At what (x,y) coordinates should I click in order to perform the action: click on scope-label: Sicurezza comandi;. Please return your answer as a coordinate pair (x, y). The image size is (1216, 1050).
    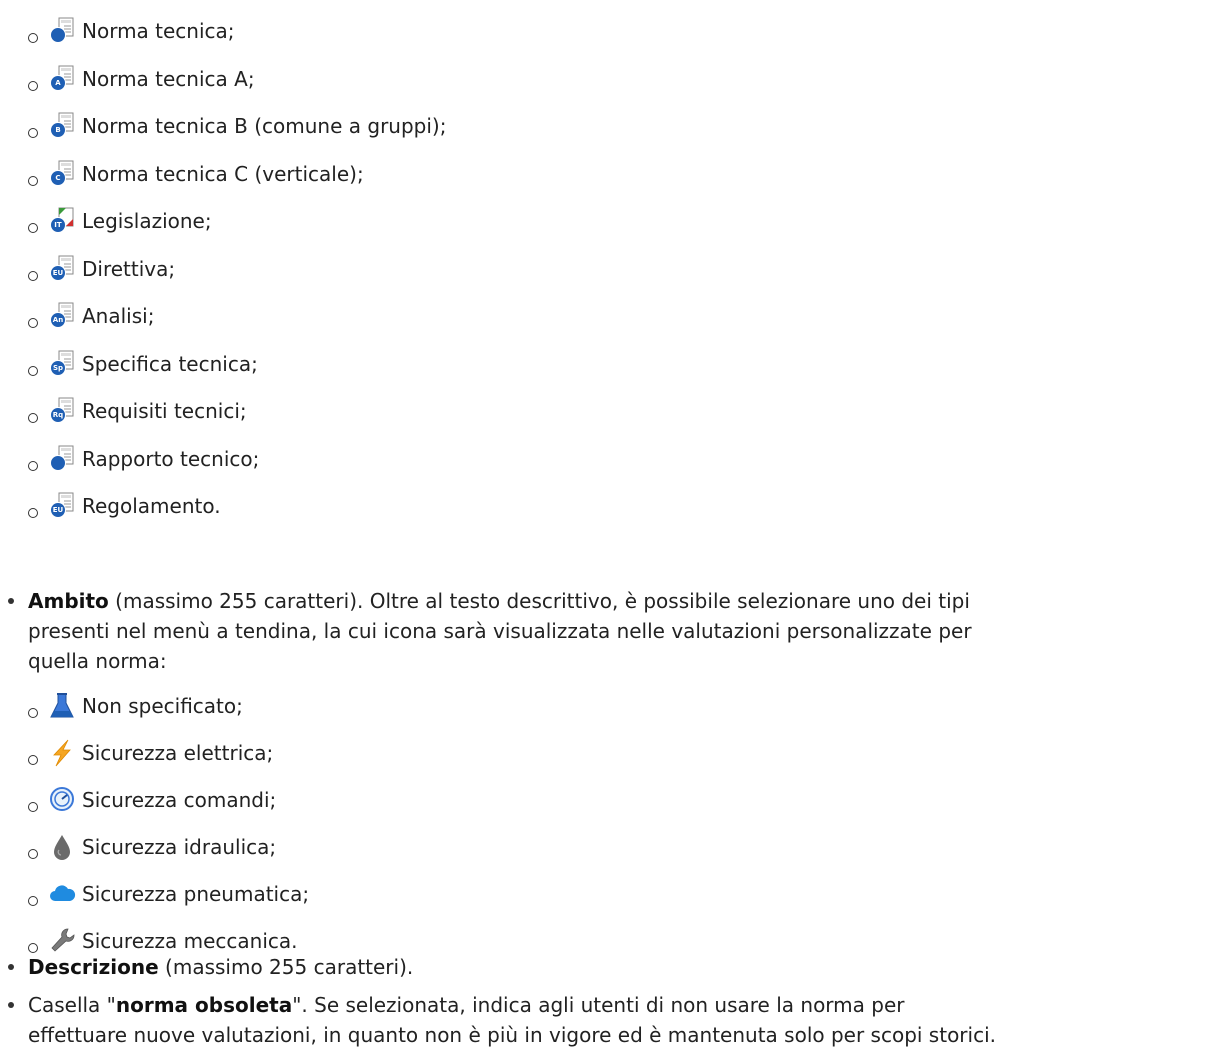
    Looking at the image, I should click on (179, 800).